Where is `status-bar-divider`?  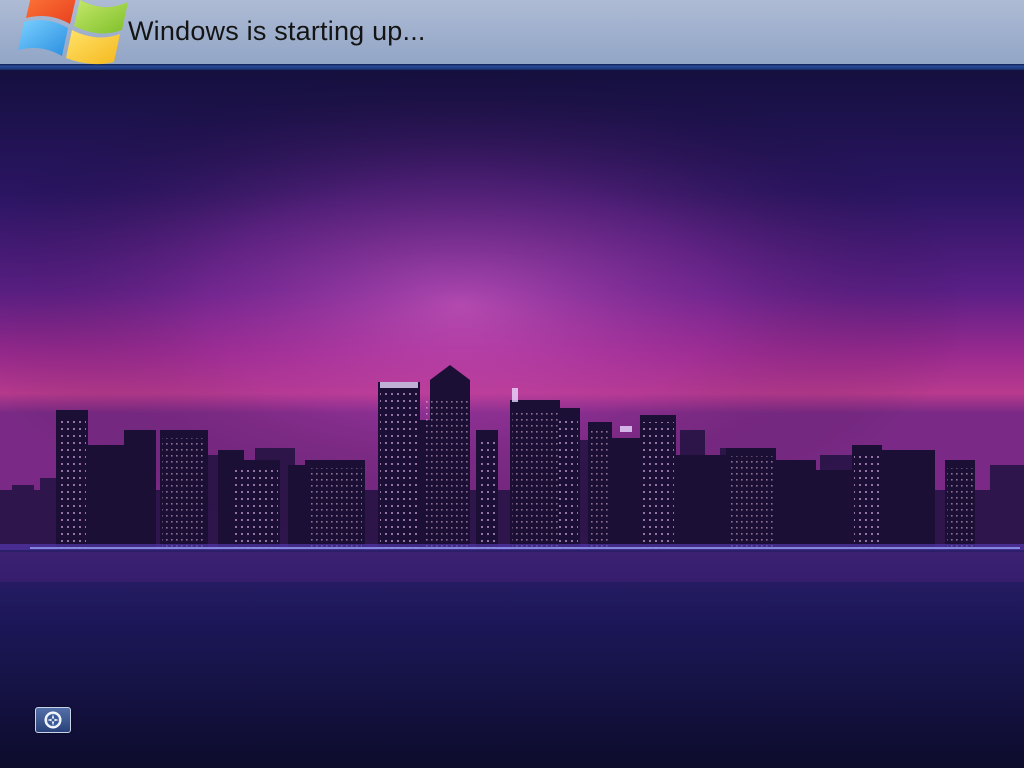
status-bar-divider is located at coordinates (512, 67).